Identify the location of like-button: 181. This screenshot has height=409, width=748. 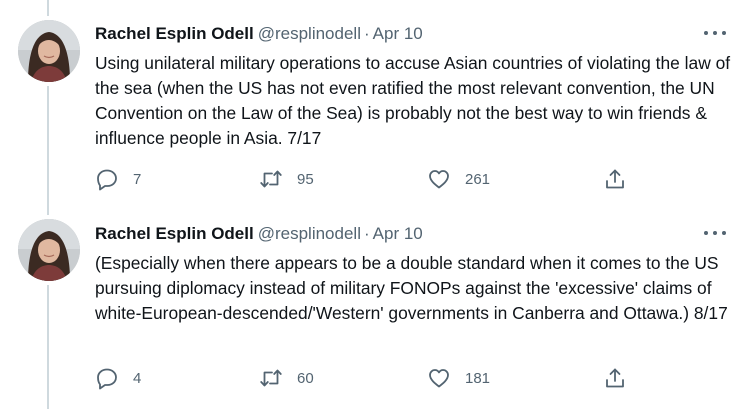
(458, 378).